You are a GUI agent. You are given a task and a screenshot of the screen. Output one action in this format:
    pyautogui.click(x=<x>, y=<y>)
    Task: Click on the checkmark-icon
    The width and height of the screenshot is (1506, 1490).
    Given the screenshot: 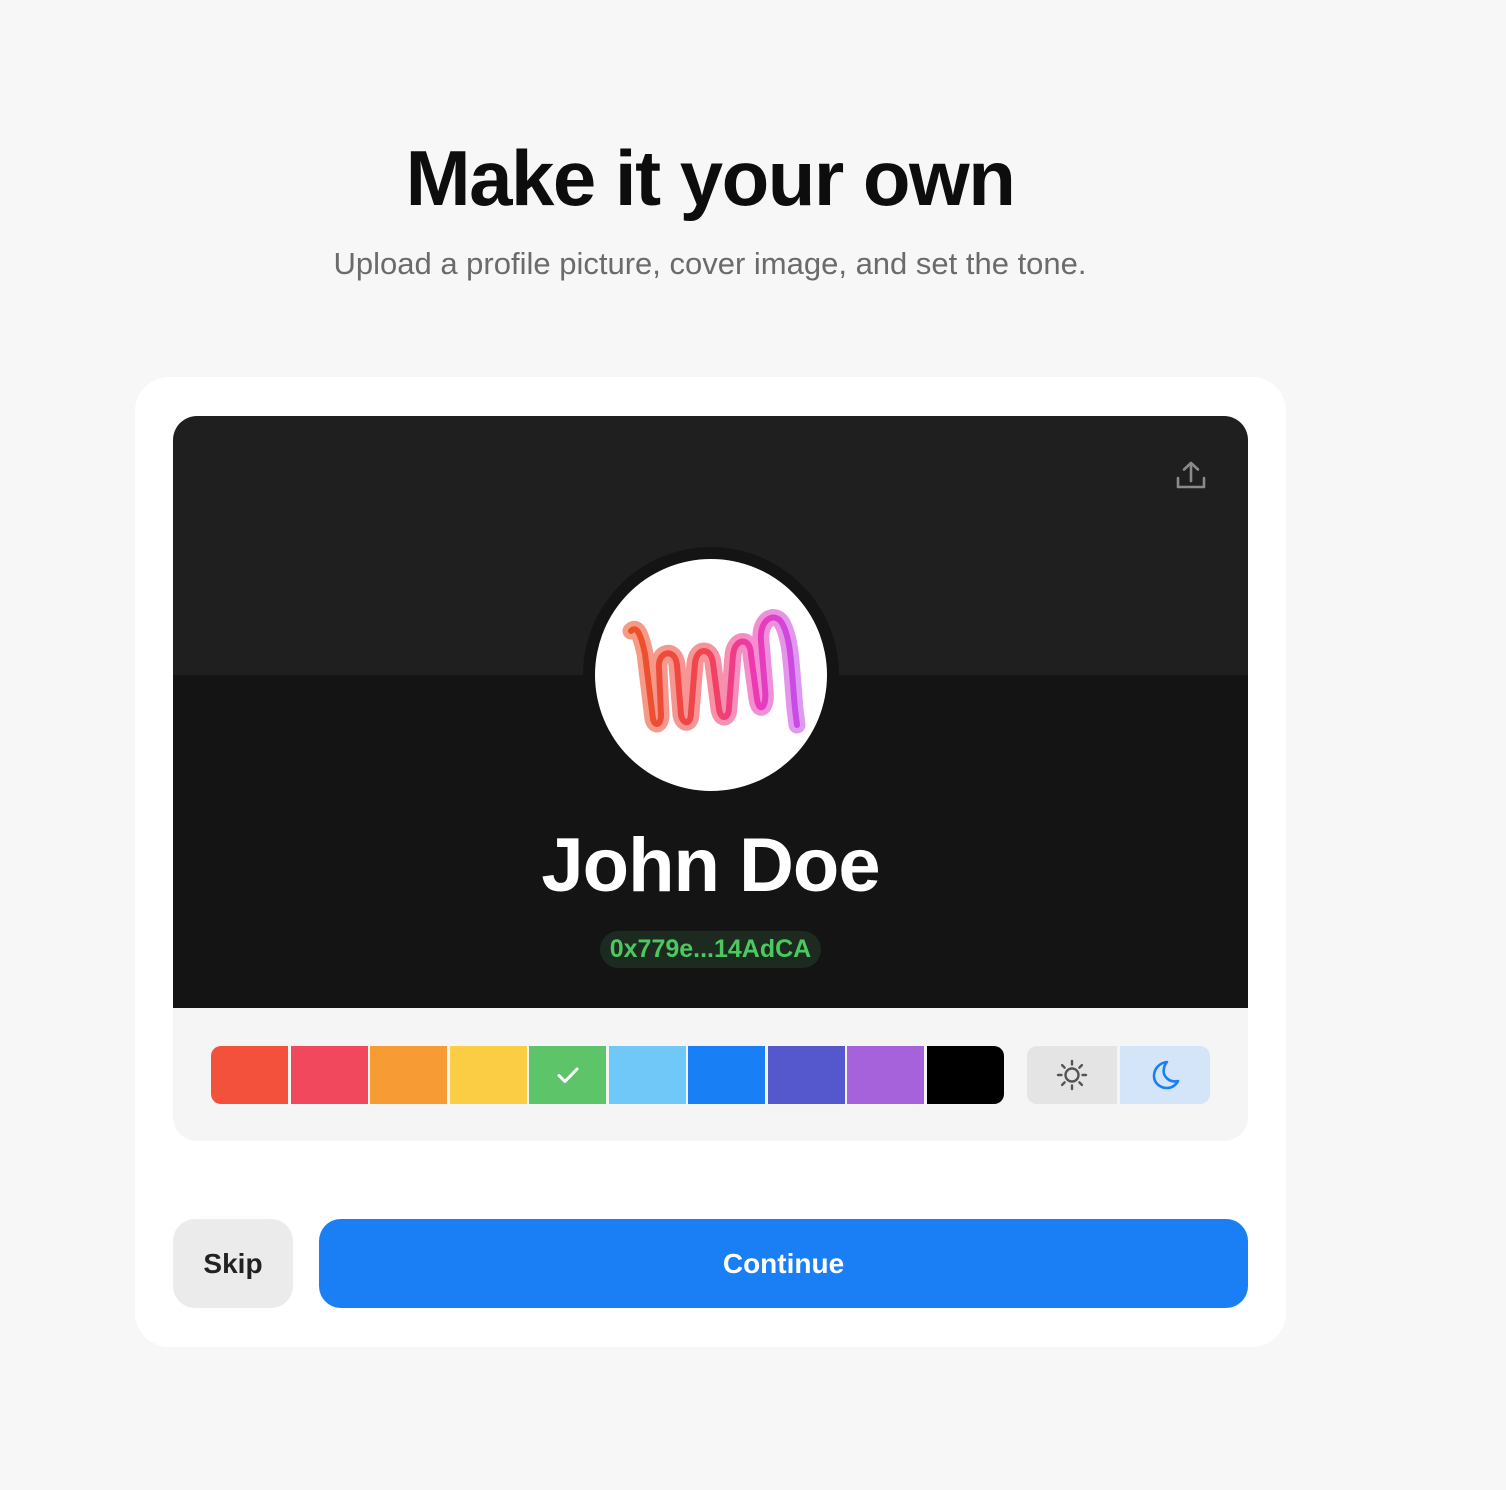 What is the action you would take?
    pyautogui.click(x=567, y=1075)
    